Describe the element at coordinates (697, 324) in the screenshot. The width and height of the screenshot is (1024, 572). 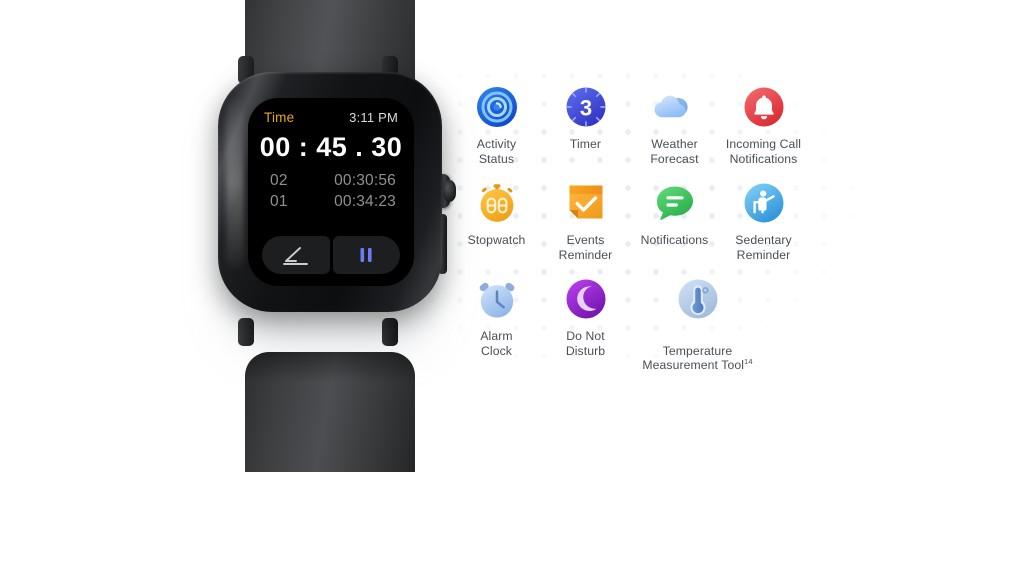
I see `feature-item-temperature-tool: Temperature Measurement Tool14` at that location.